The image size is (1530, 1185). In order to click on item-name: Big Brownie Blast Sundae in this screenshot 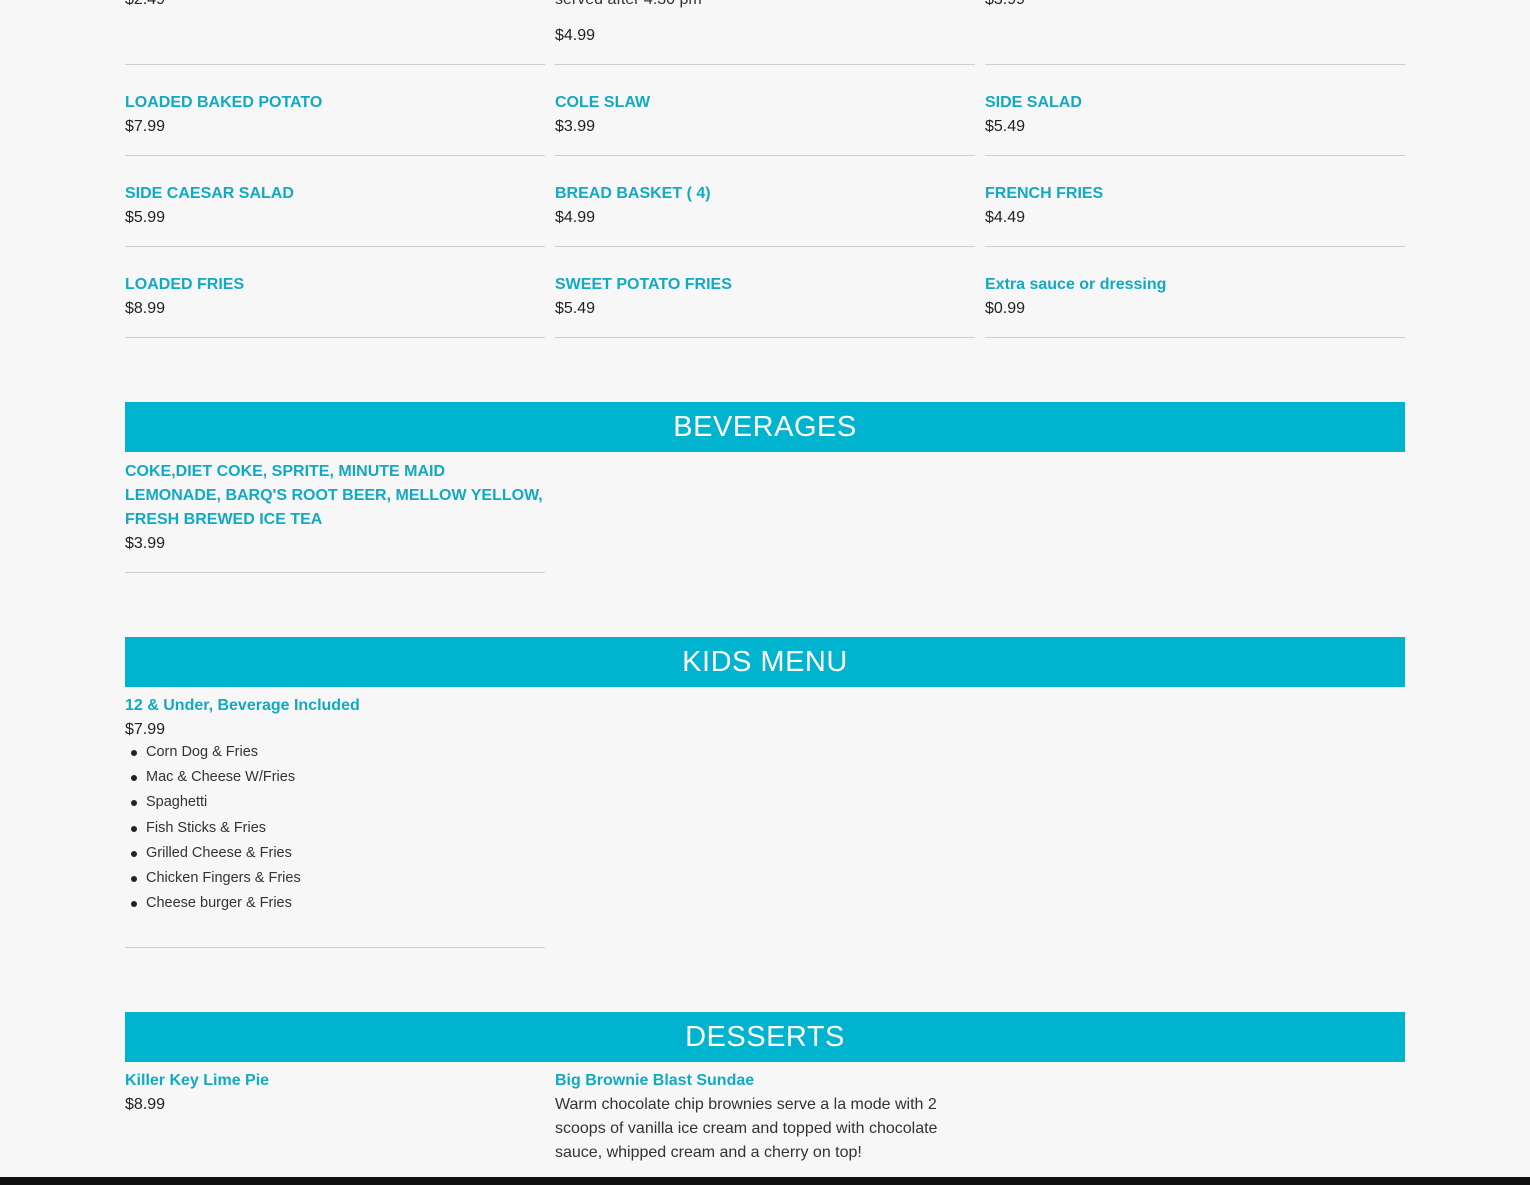, I will do `click(655, 1080)`.